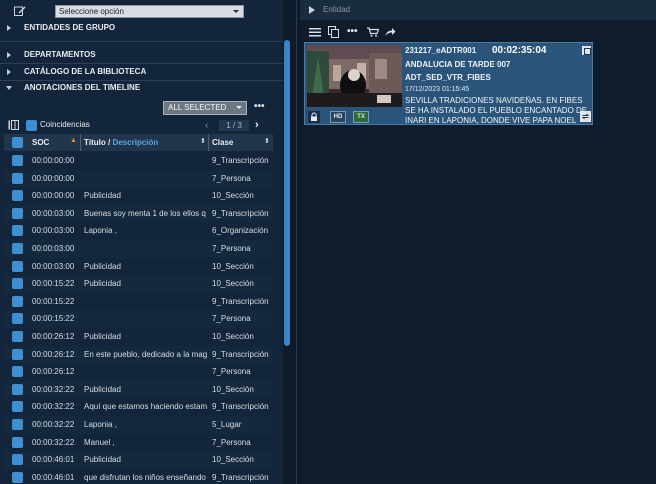 The image size is (656, 484). Describe the element at coordinates (141, 55) in the screenshot. I see `section-departamentos: DEPARTAMENTOS` at that location.